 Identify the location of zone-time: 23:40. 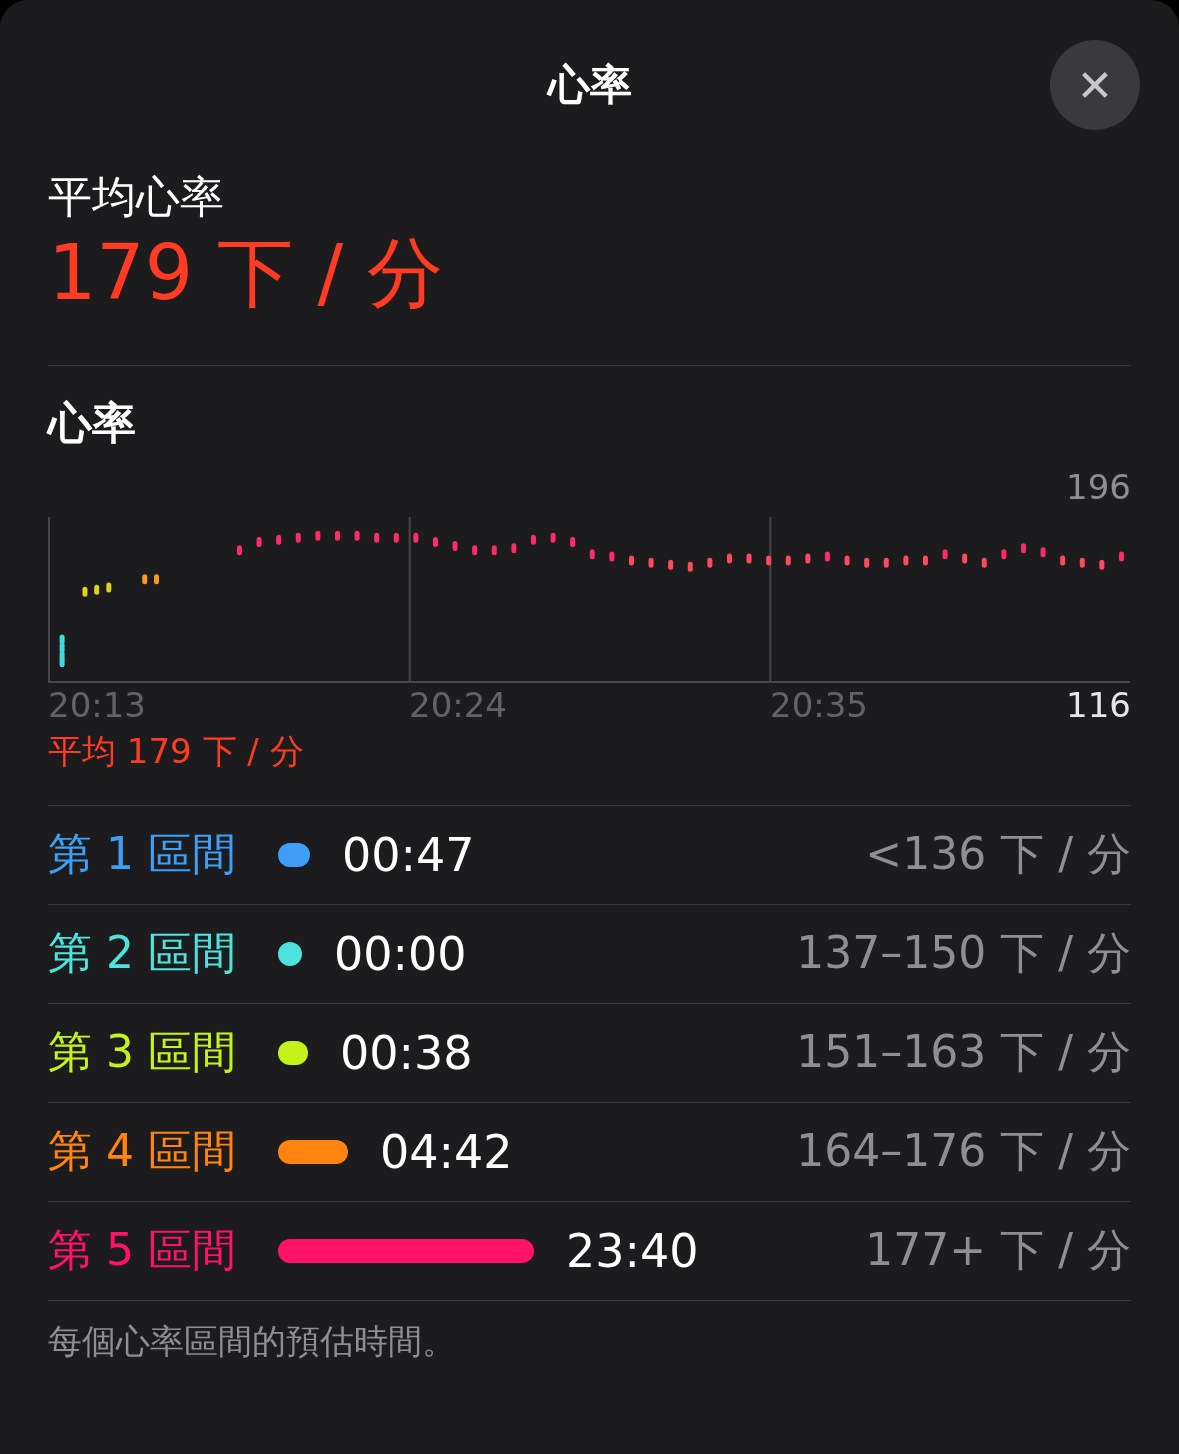
(632, 1250).